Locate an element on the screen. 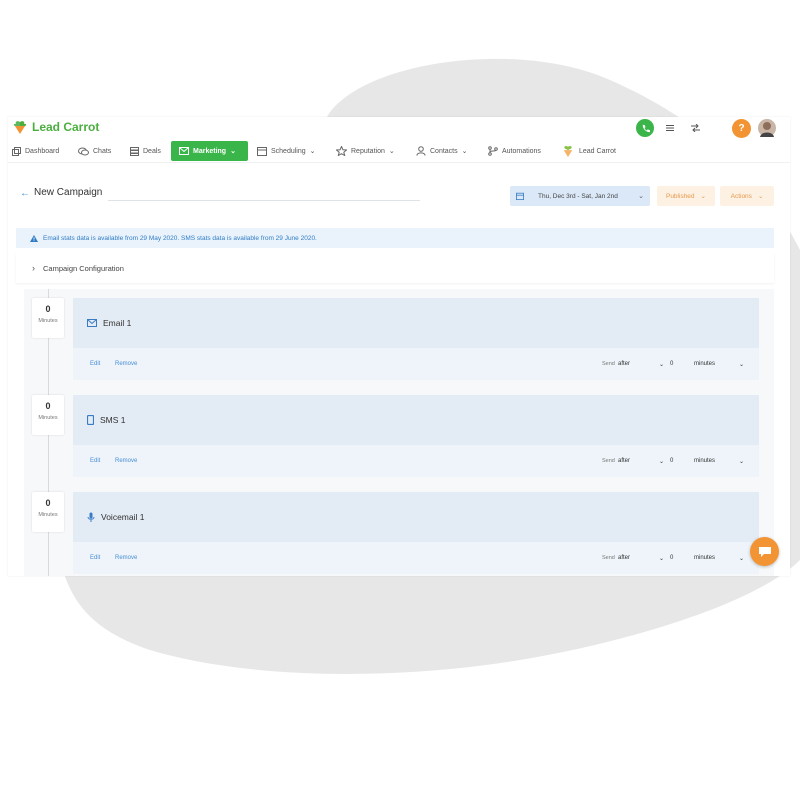 The image size is (800, 800). microphone-icon is located at coordinates (91, 517).